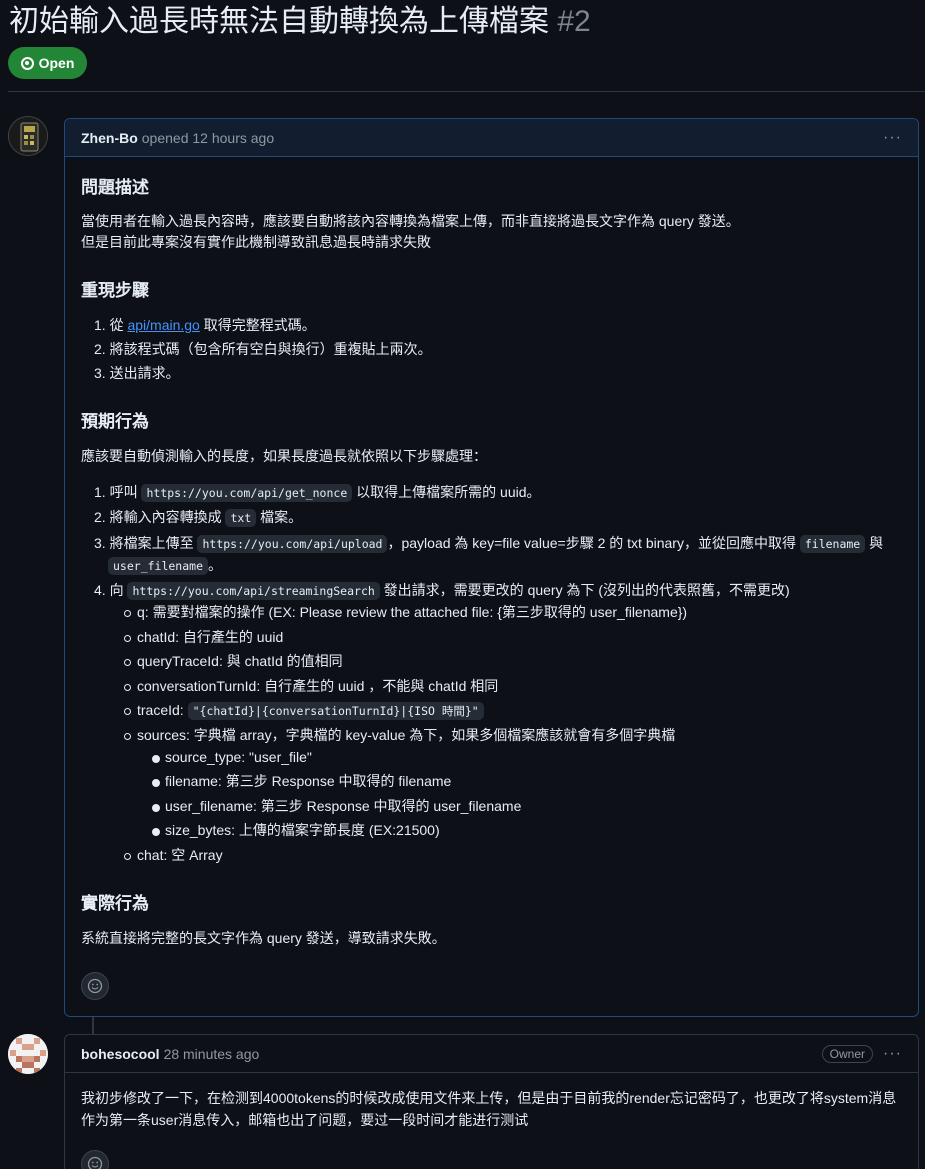 Image resolution: width=925 pixels, height=1169 pixels. Describe the element at coordinates (491, 138) in the screenshot. I see `comment-header: Zhen-Bo opened 12 hours ago ···` at that location.